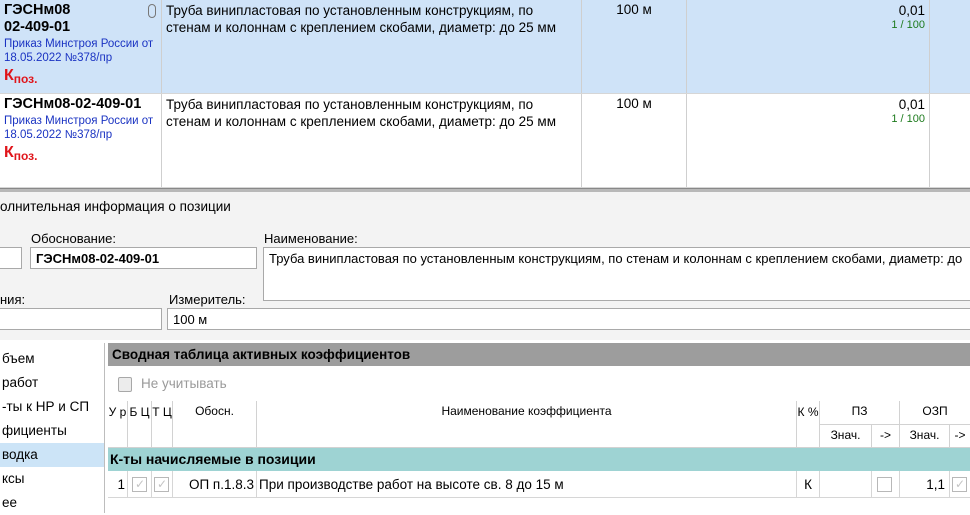  Describe the element at coordinates (152, 11) in the screenshot. I see `paperclip-icon` at that location.